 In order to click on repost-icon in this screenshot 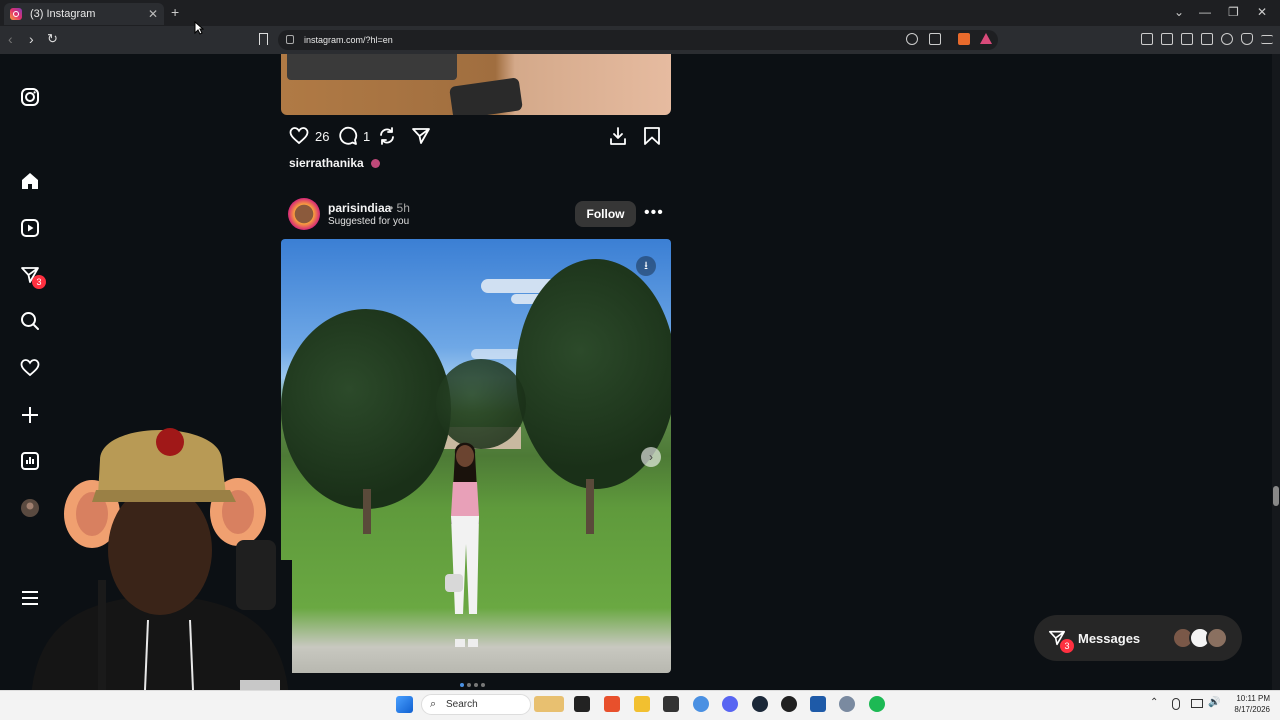, I will do `click(387, 136)`.